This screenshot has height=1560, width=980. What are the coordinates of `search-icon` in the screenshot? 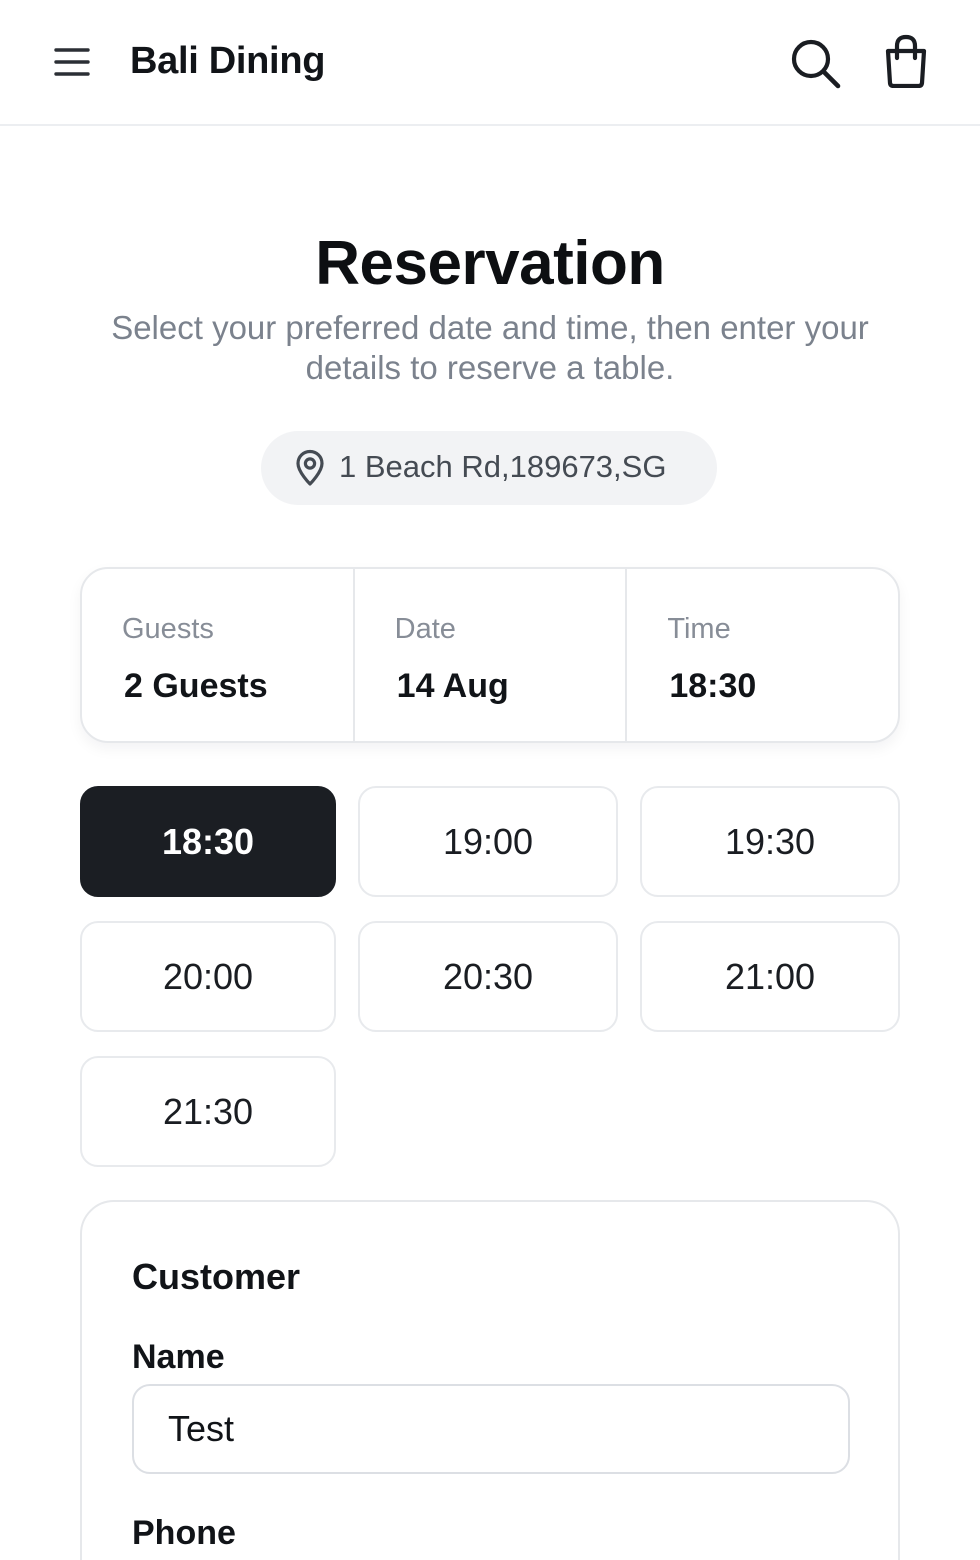 It's located at (815, 63).